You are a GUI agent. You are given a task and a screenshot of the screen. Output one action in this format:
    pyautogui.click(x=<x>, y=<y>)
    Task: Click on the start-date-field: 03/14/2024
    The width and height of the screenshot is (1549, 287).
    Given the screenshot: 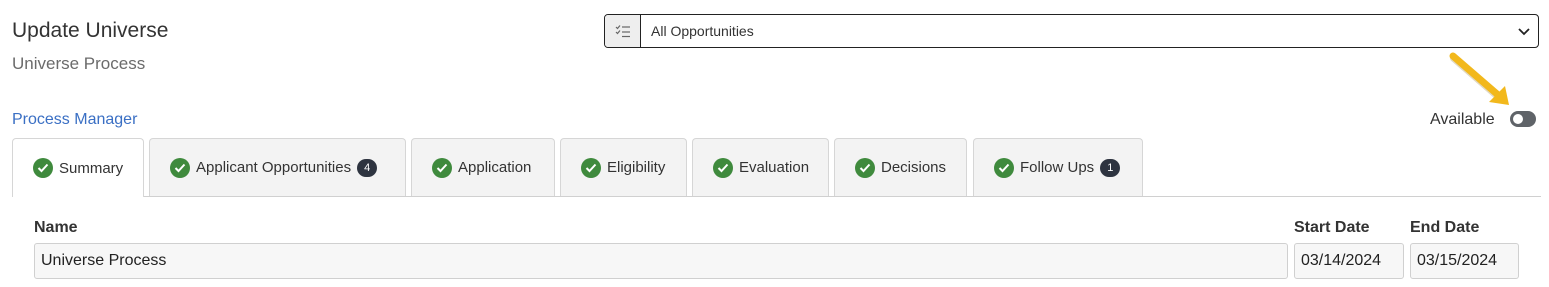 What is the action you would take?
    pyautogui.click(x=1349, y=261)
    